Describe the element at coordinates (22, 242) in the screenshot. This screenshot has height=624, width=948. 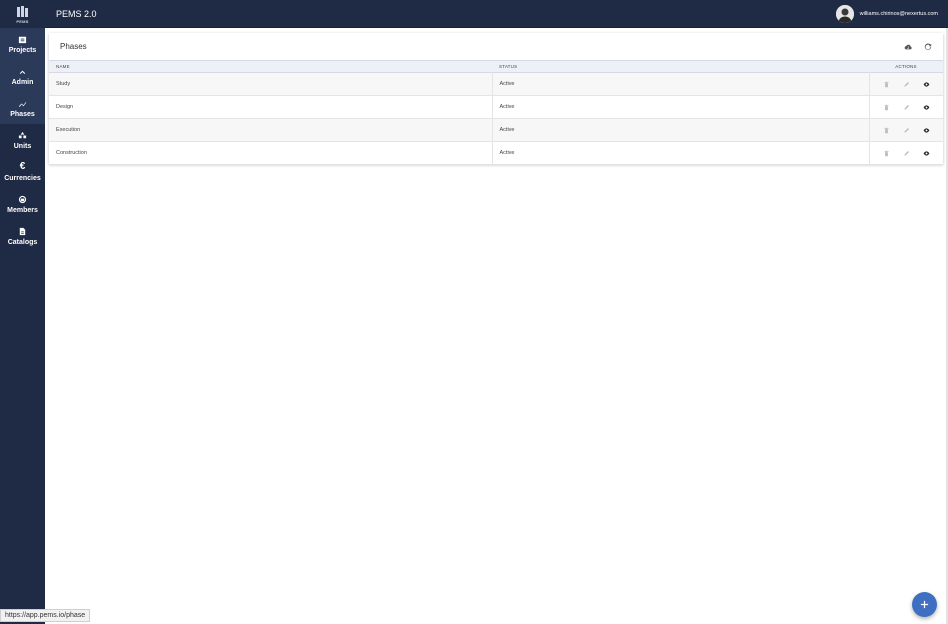
I see `sidebar-item-label: Catalogs` at that location.